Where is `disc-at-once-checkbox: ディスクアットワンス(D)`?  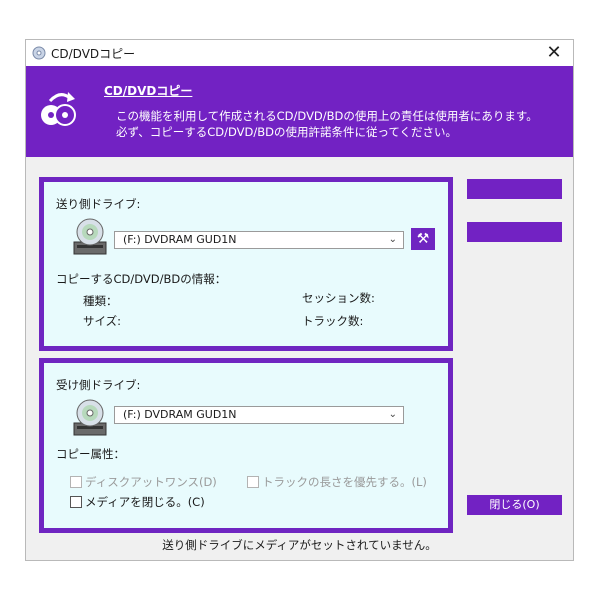 disc-at-once-checkbox: ディスクアットワンス(D) is located at coordinates (143, 482).